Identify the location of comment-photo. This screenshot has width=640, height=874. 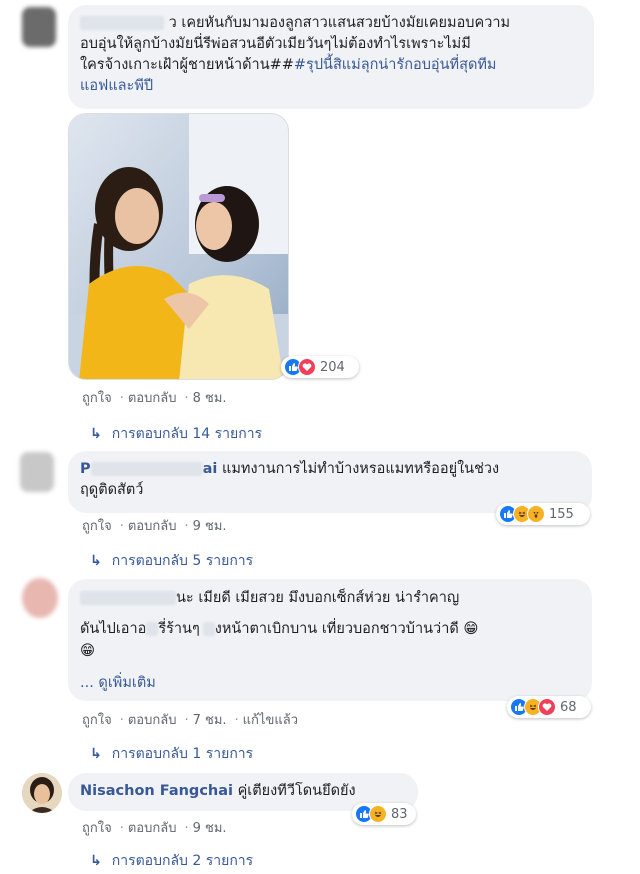
(178, 246).